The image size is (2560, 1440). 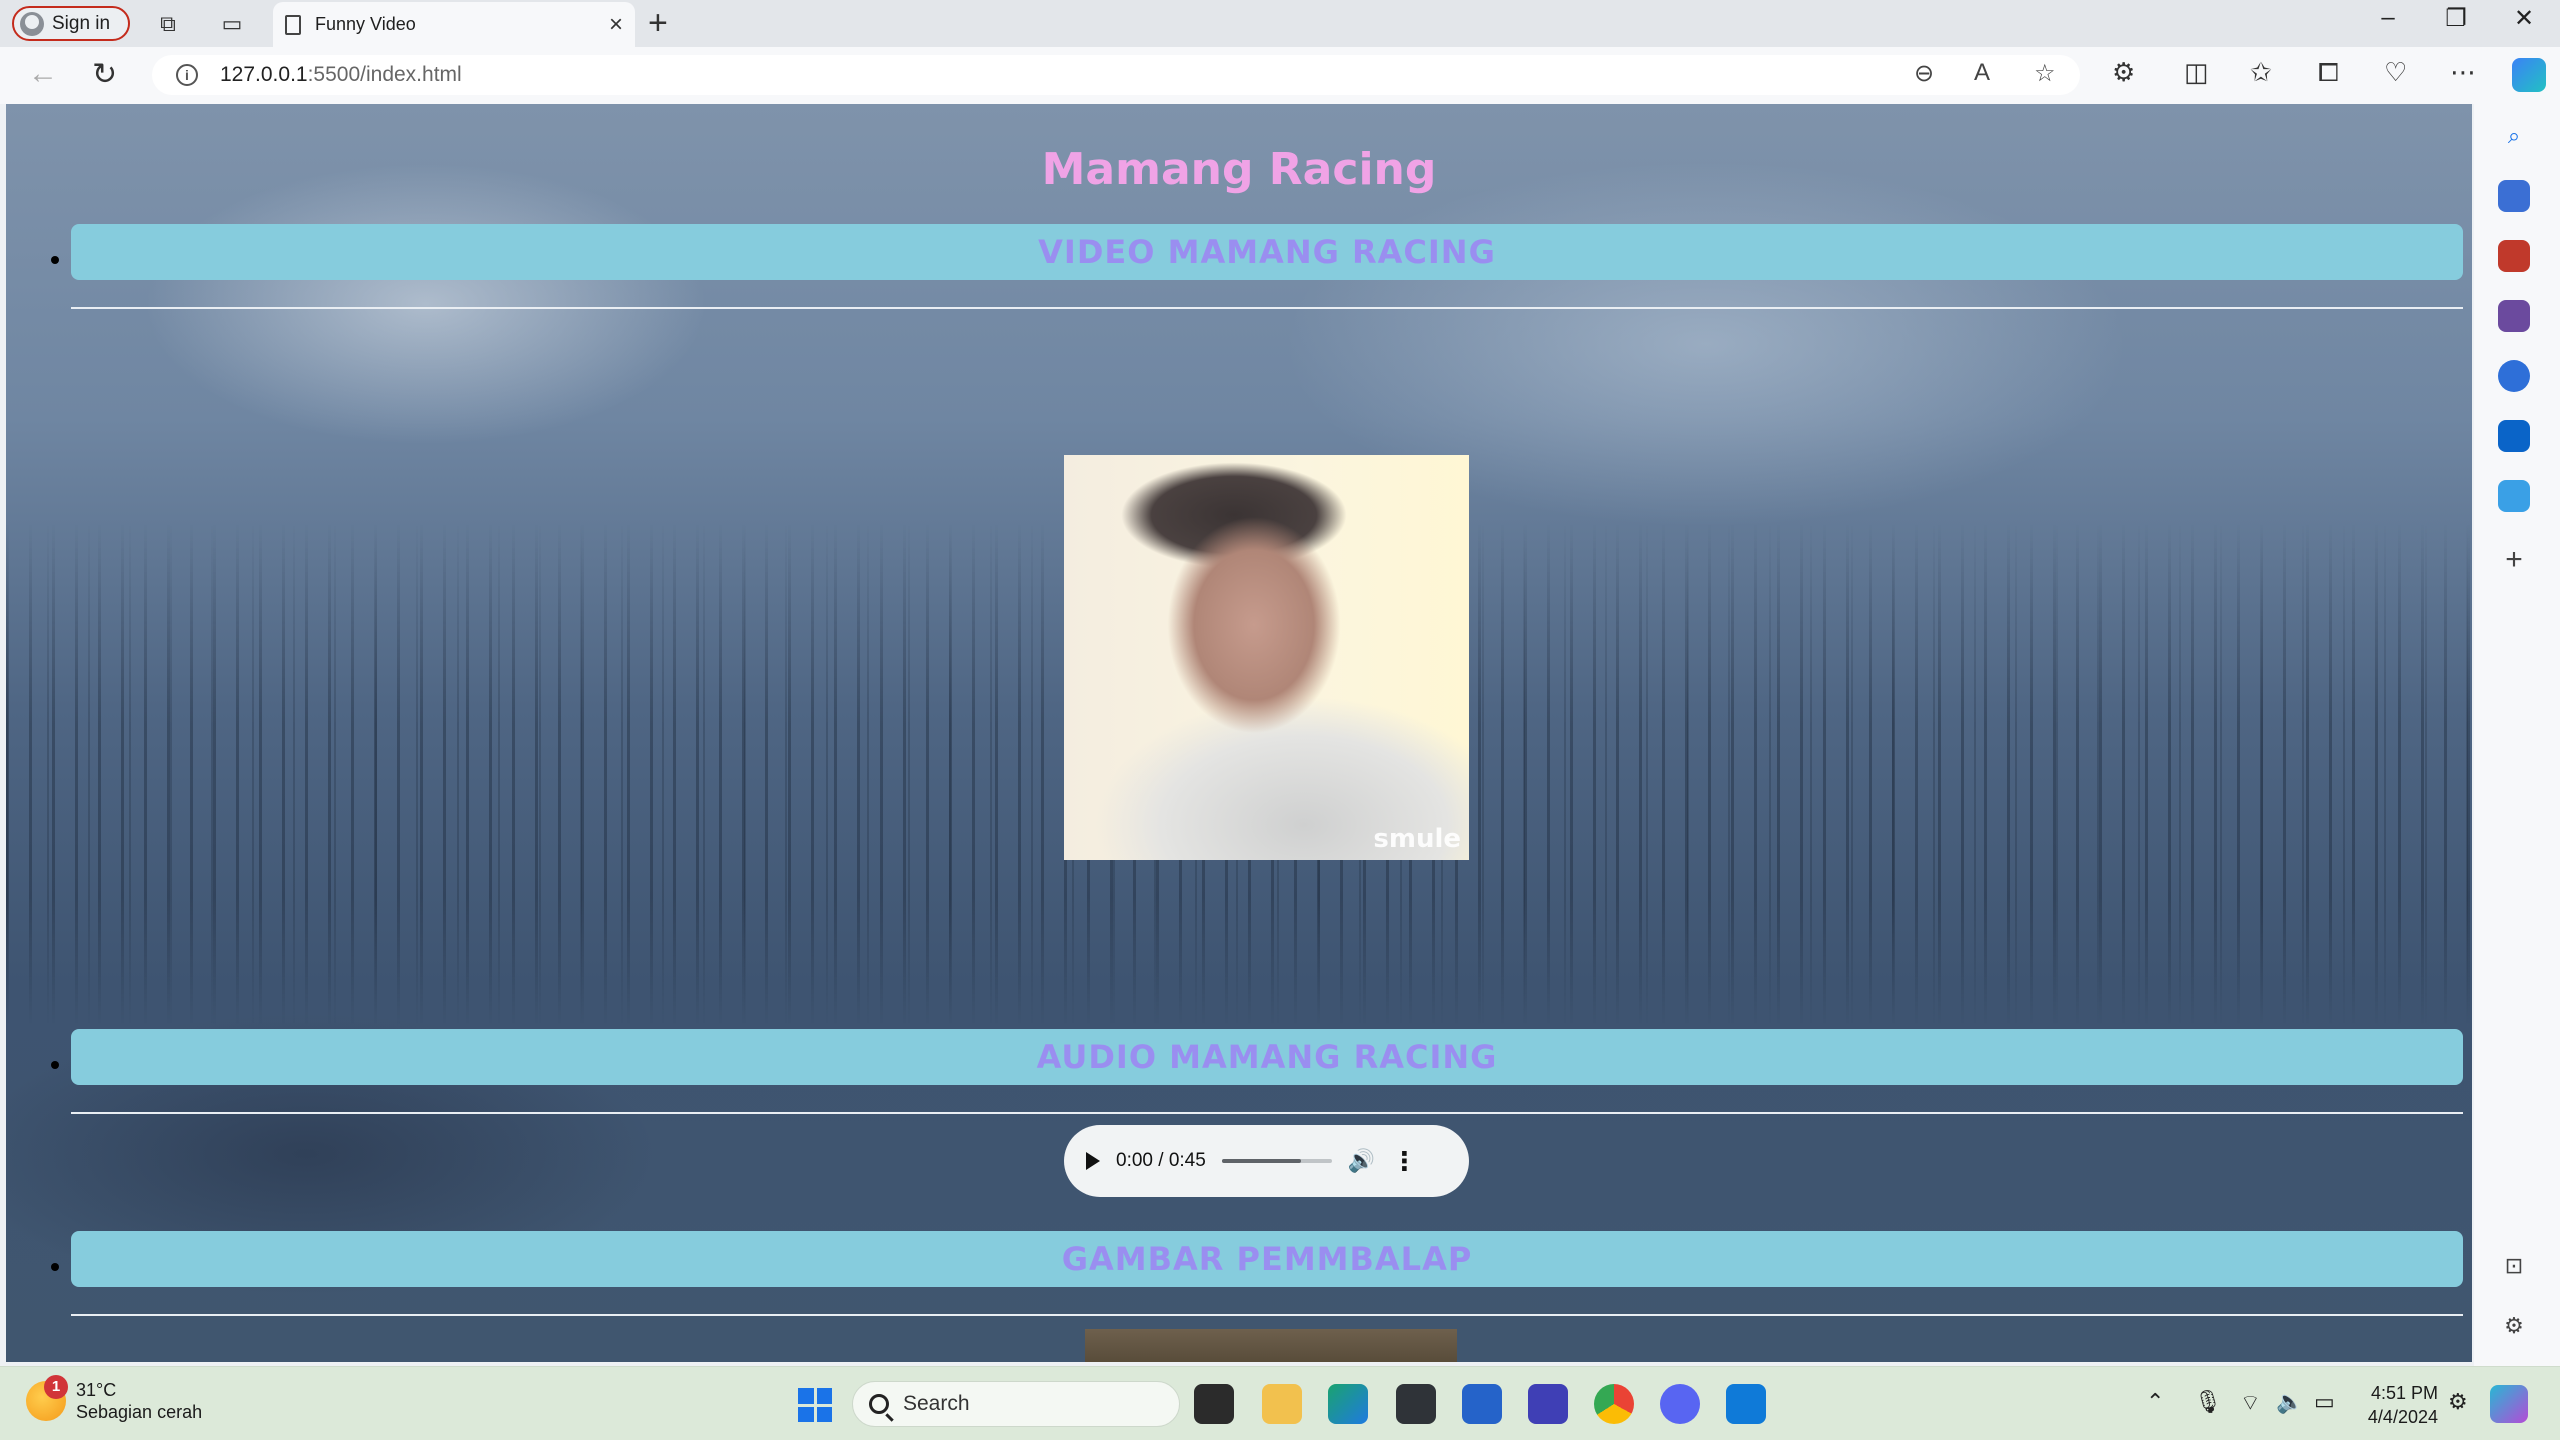 What do you see at coordinates (2458, 1402) in the screenshot?
I see `settings-gear-icon: ⚙` at bounding box center [2458, 1402].